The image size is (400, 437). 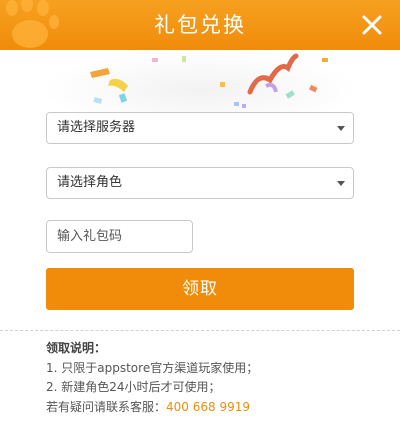 What do you see at coordinates (76, 348) in the screenshot?
I see `notes-title: 领取说明：` at bounding box center [76, 348].